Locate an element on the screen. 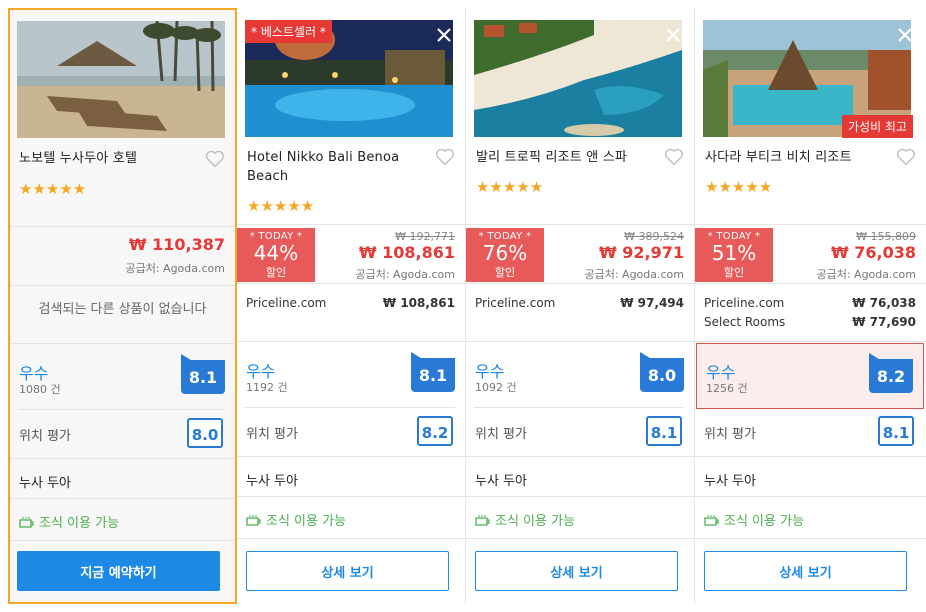 This screenshot has width=926, height=612. offer-site: Select Rooms is located at coordinates (745, 322).